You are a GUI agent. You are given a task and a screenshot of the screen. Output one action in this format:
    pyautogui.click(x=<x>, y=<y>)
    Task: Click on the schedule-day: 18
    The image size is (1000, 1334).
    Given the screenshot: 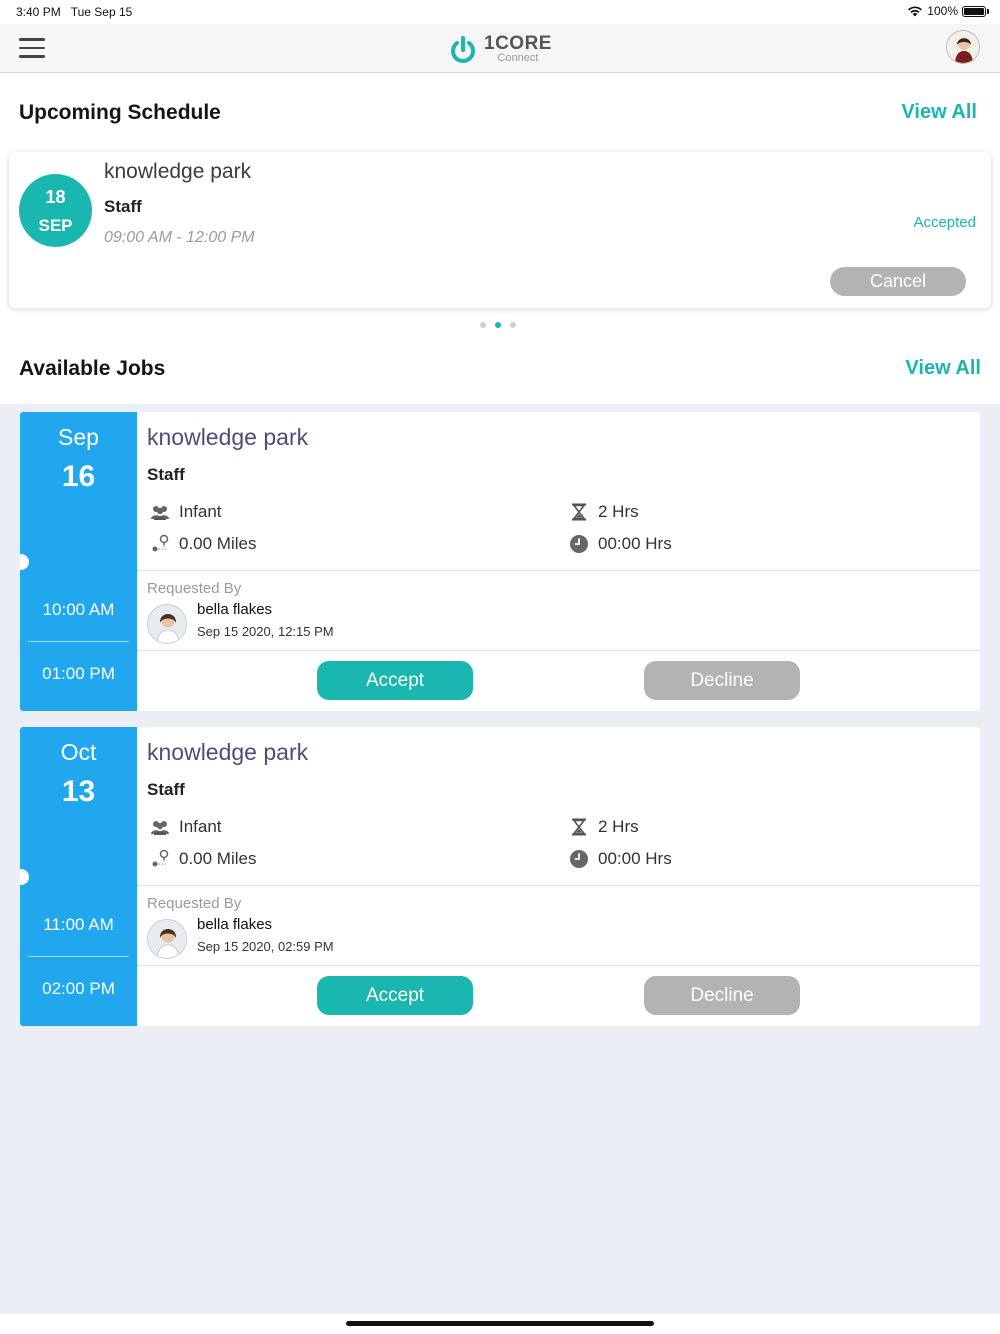 What is the action you would take?
    pyautogui.click(x=55, y=197)
    